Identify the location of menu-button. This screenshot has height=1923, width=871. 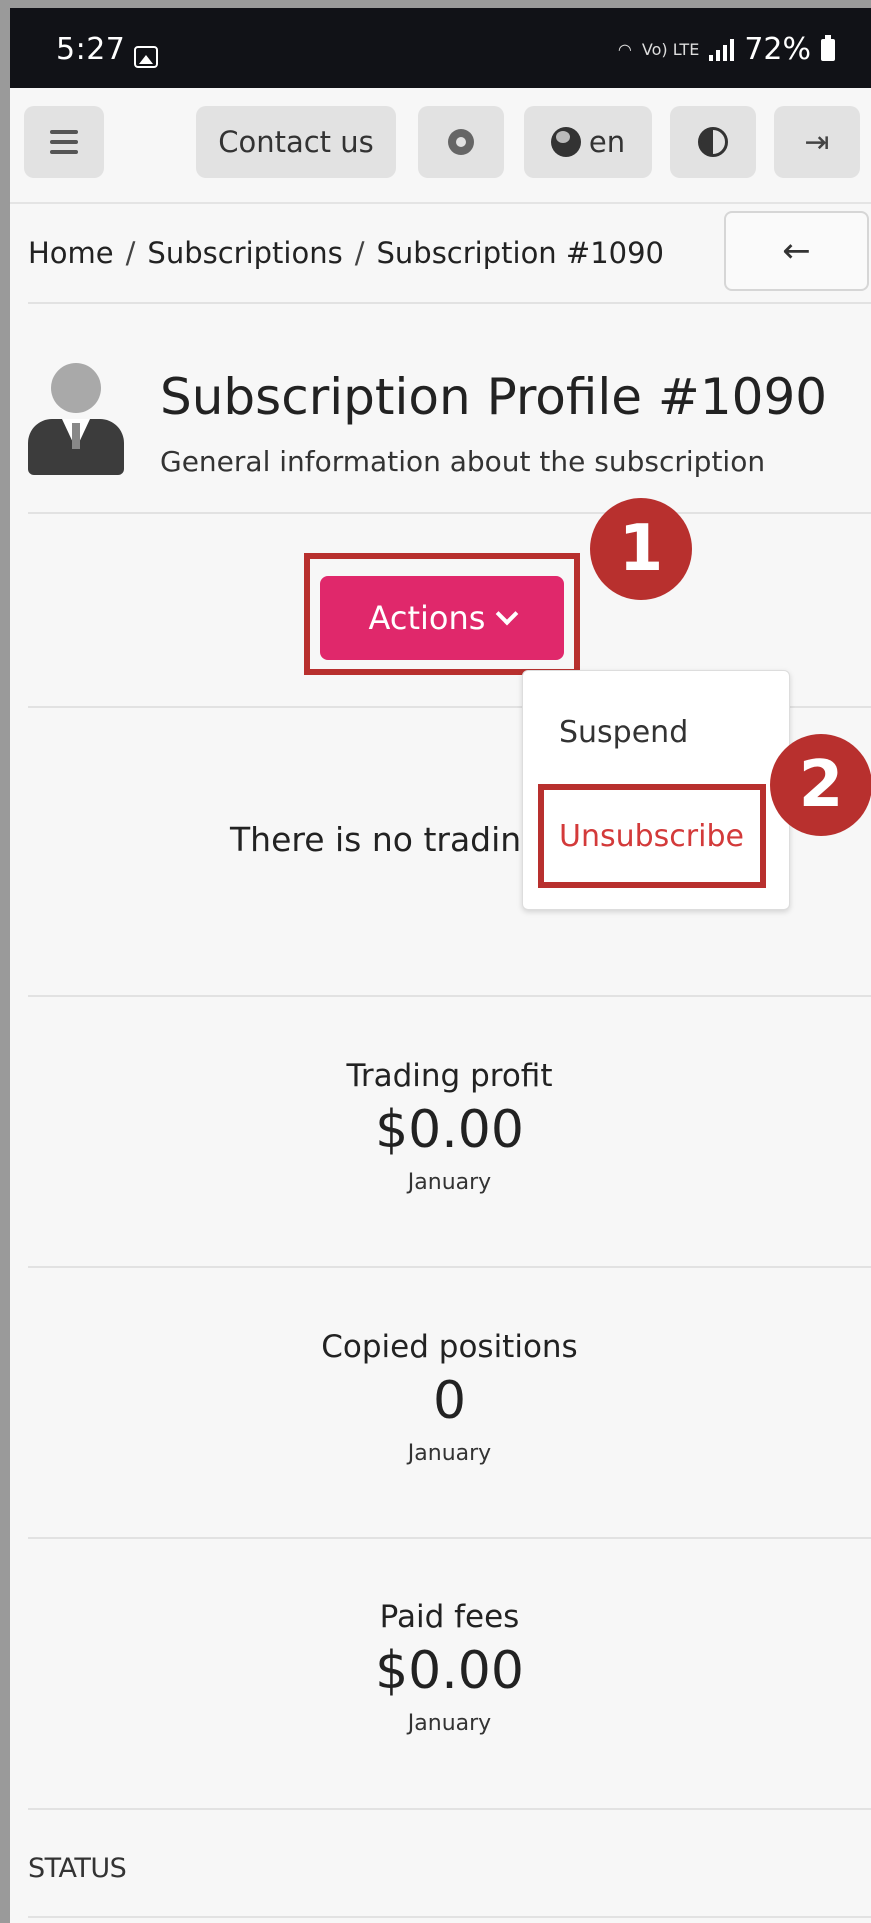
(64, 142).